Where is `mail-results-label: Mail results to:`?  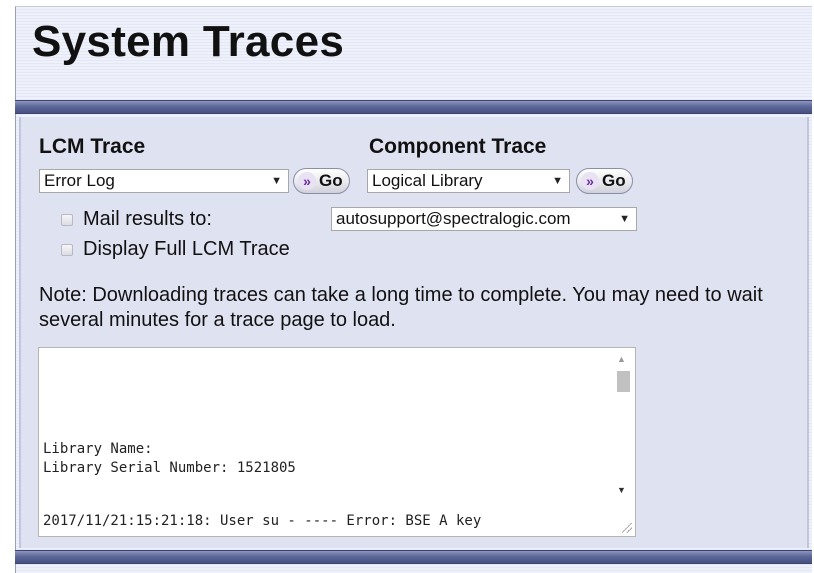
mail-results-label: Mail results to: is located at coordinates (147, 219).